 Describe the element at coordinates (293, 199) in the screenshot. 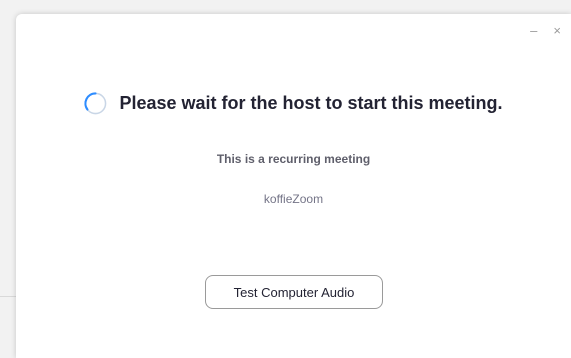

I see `meeting-name: koffieZoom` at that location.